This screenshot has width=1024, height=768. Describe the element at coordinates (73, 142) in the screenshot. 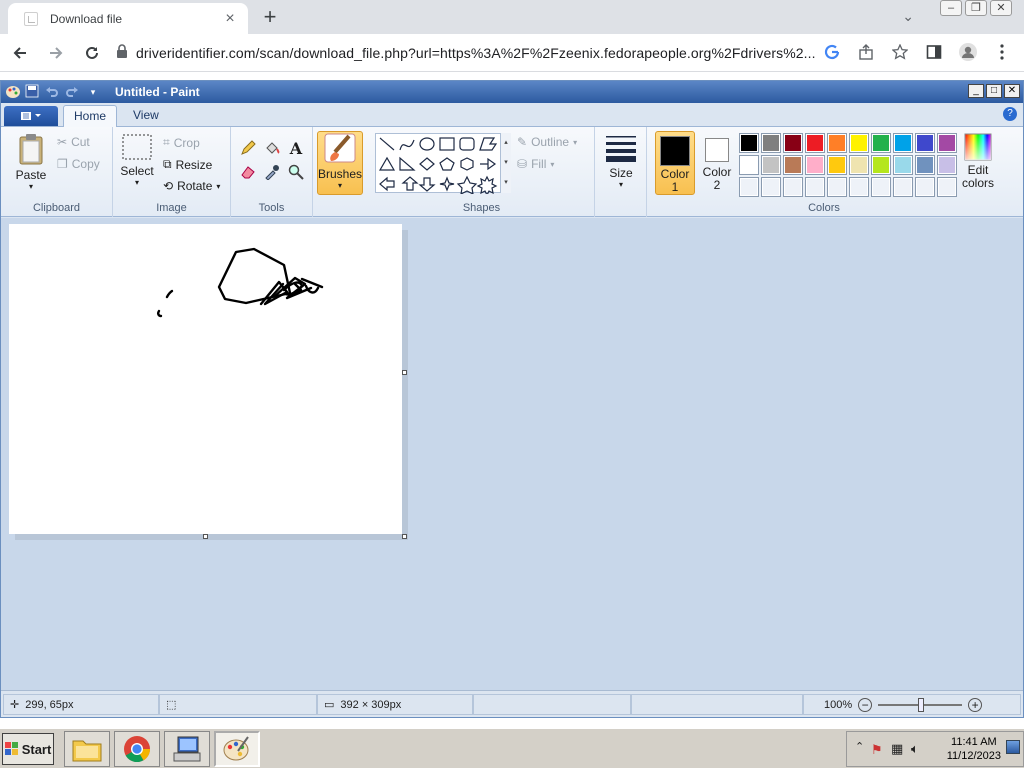

I see `cut-button: ✂ Cut` at that location.